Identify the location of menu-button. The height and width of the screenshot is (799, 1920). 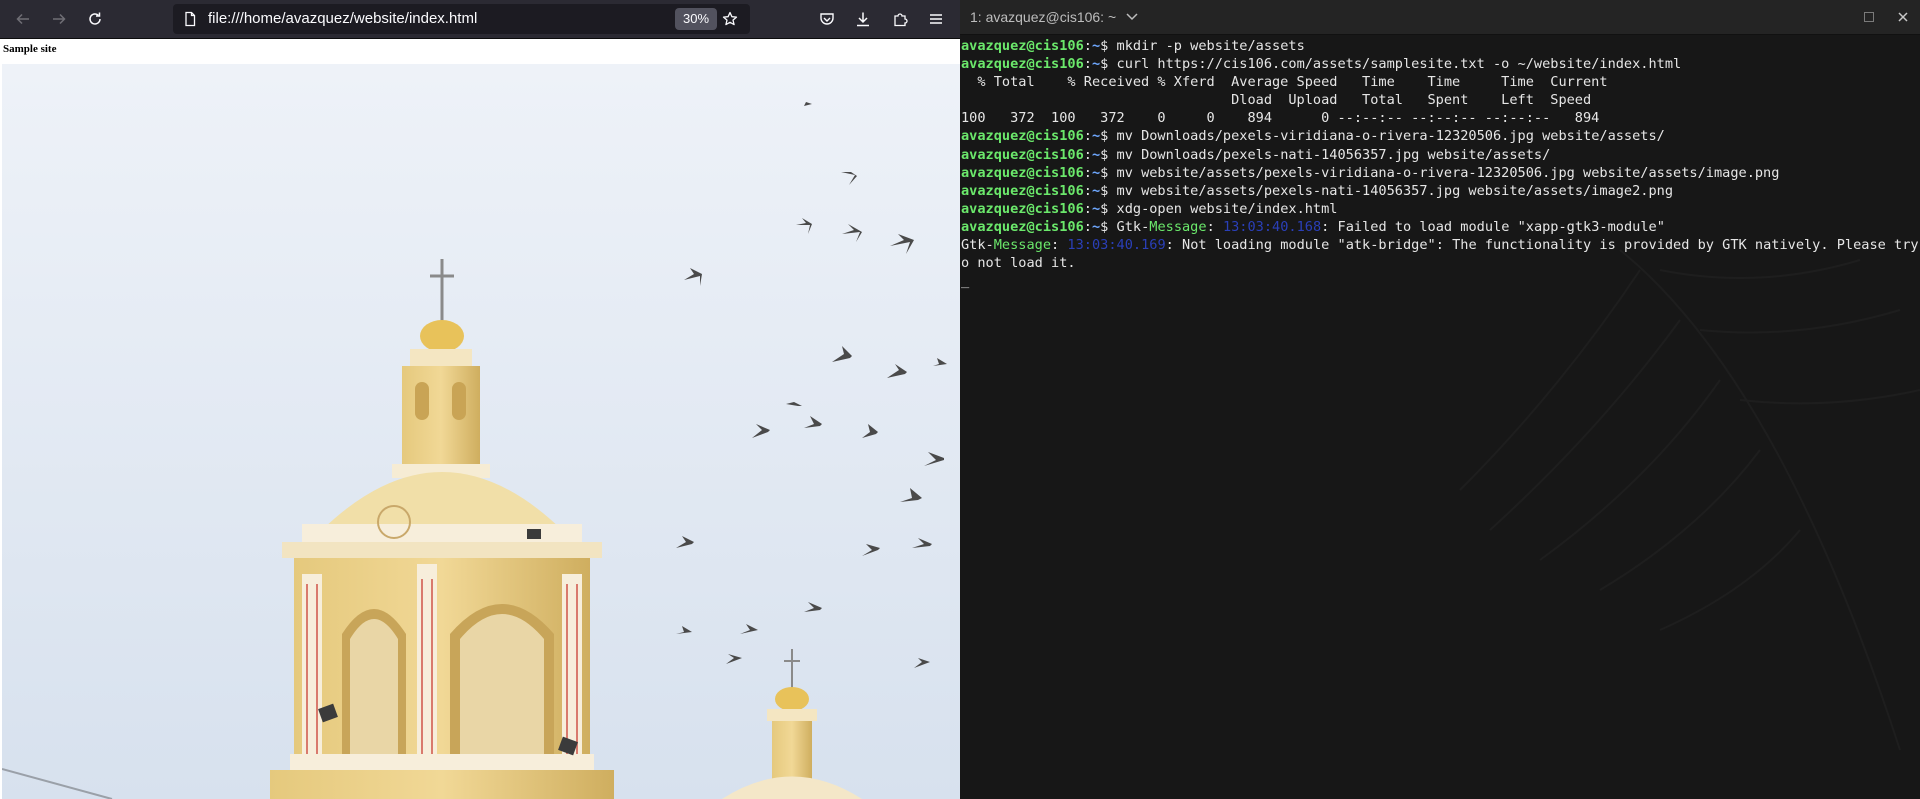
(936, 19).